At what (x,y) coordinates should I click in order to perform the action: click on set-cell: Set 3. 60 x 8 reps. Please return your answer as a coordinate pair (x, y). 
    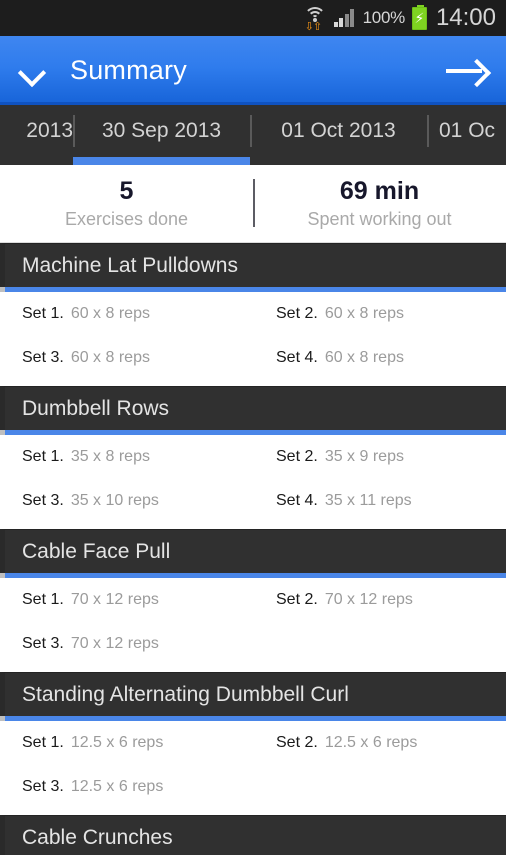
    Looking at the image, I should click on (132, 358).